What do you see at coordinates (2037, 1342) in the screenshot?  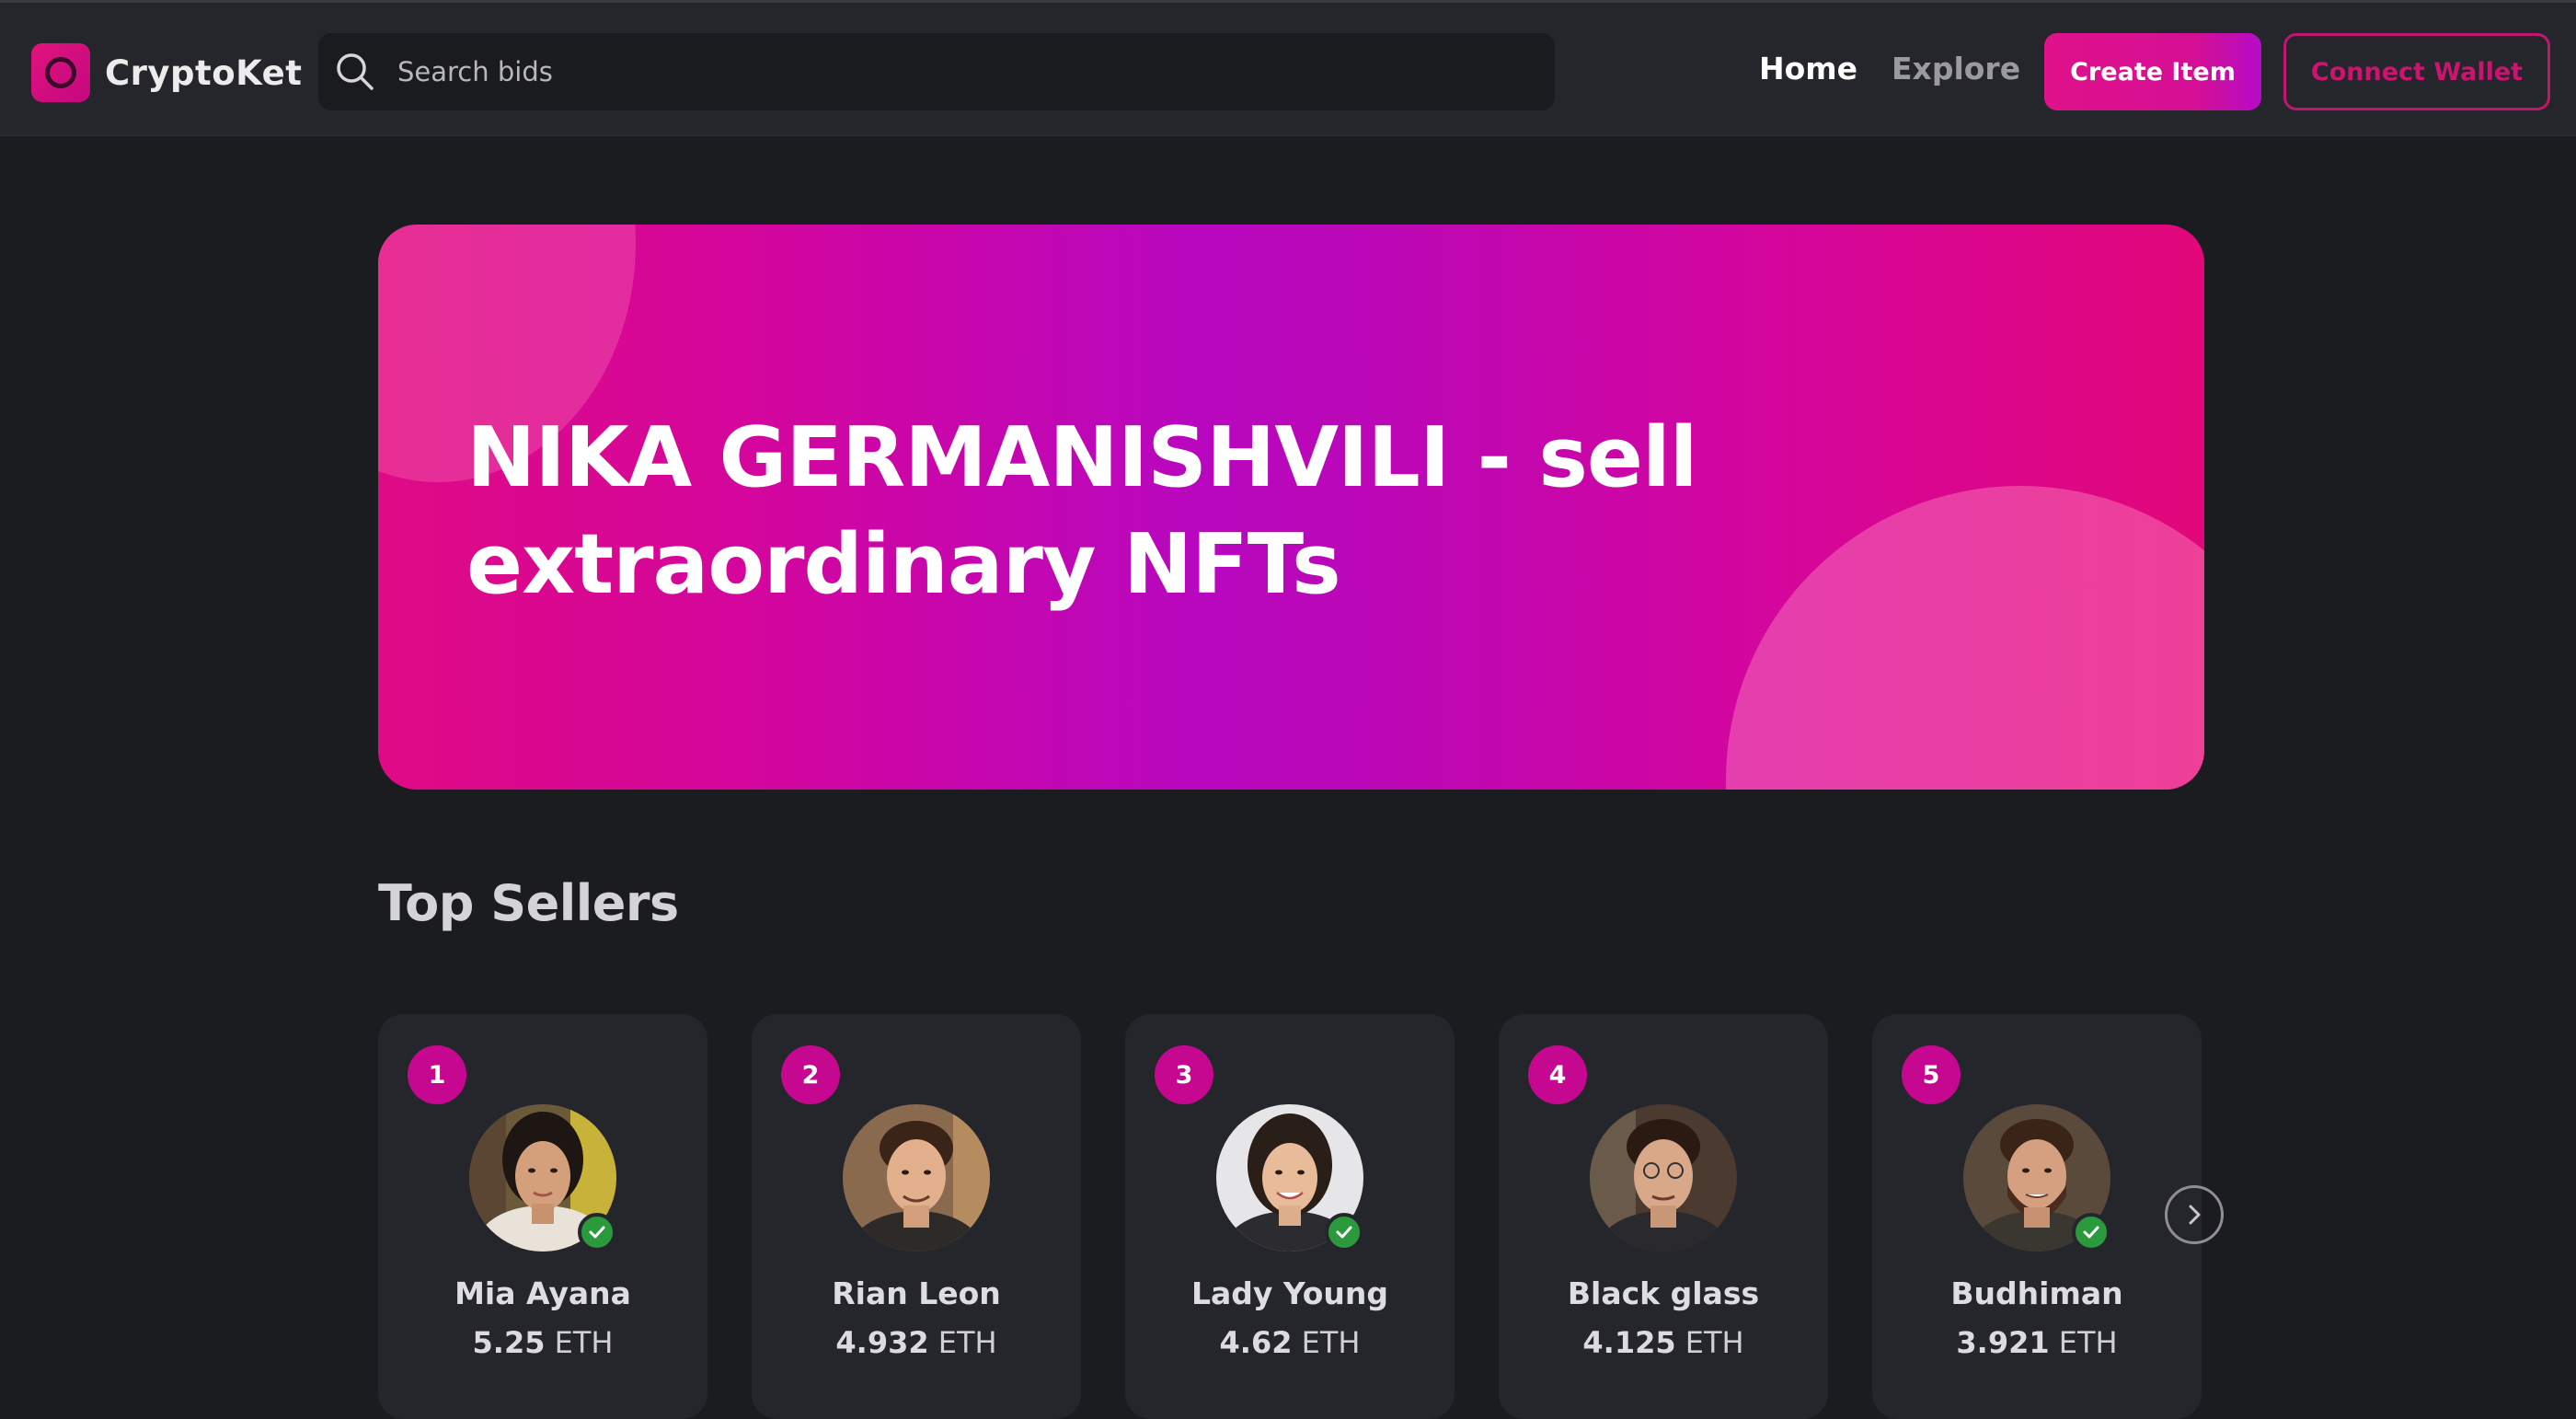 I see `seller-amount: 3.921 ETH` at bounding box center [2037, 1342].